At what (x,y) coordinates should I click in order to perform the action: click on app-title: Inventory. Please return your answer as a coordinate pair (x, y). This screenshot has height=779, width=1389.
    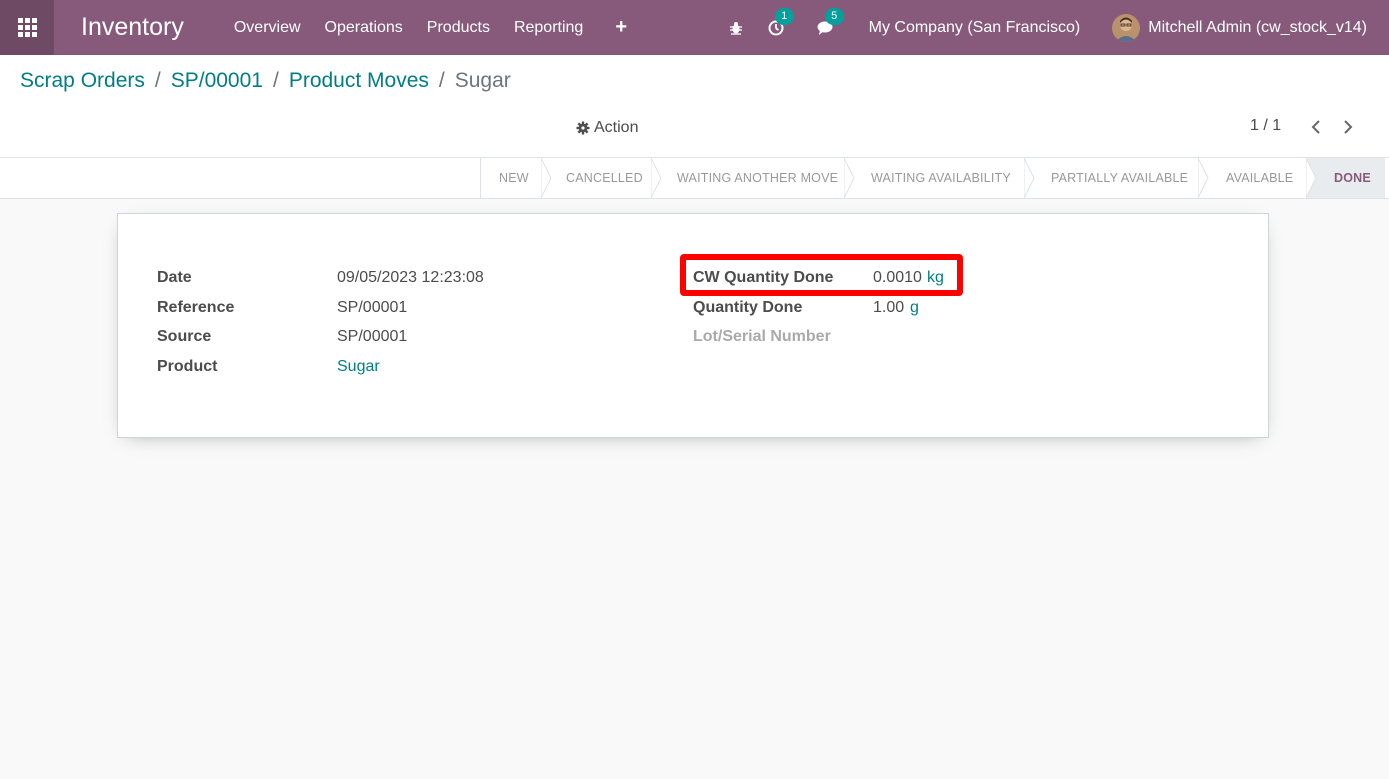
    Looking at the image, I should click on (132, 27).